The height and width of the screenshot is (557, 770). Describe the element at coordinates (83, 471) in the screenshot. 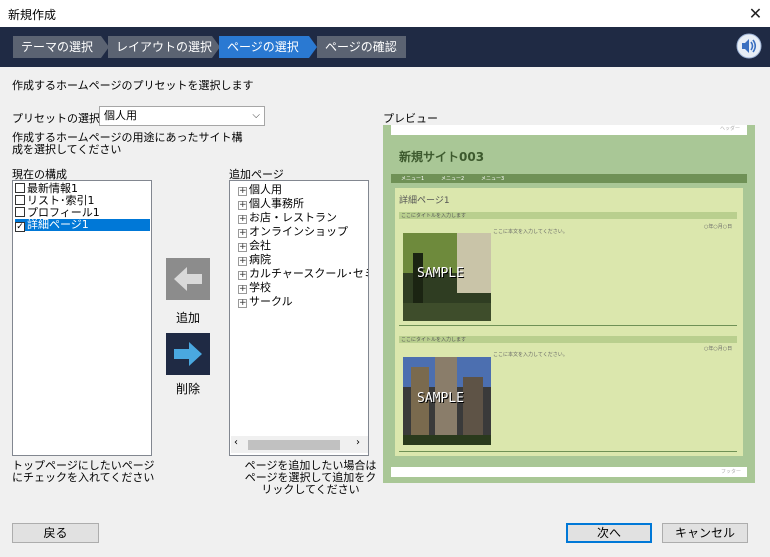

I see `current-hint: トップページにしたいページにチェックを入れてください` at that location.